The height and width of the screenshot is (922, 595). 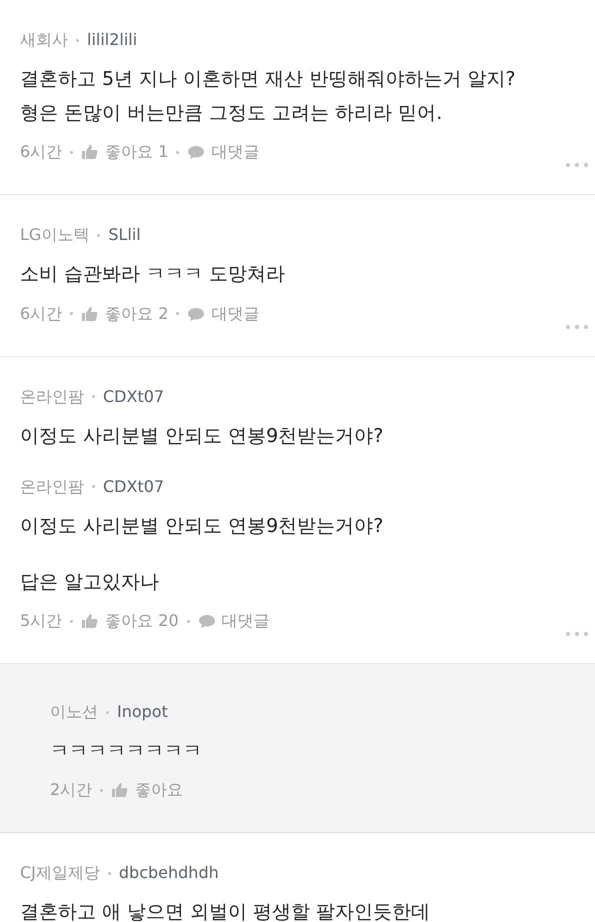 What do you see at coordinates (124, 235) in the screenshot?
I see `username: SLlil` at bounding box center [124, 235].